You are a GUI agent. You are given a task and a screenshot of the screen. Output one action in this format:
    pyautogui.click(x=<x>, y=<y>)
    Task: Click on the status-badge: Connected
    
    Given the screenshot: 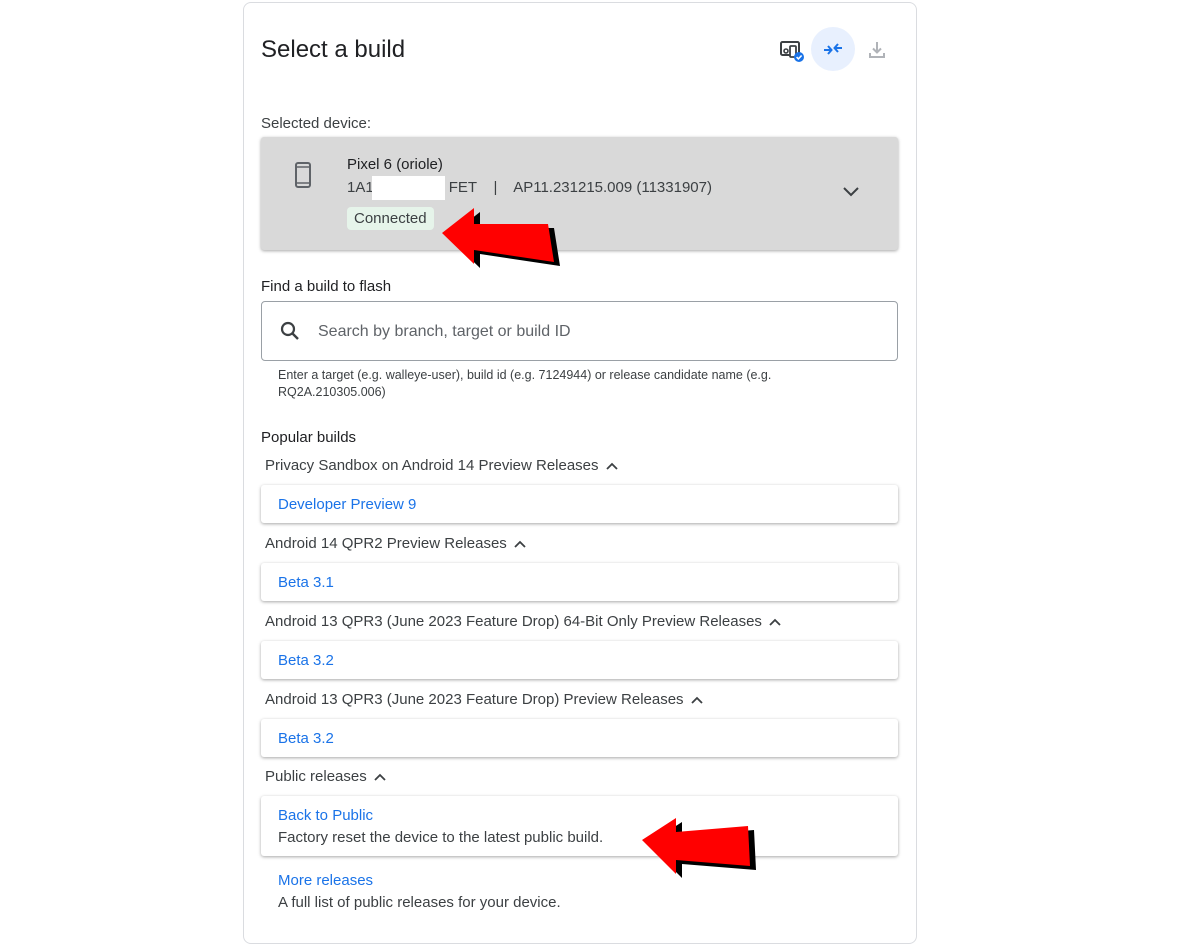 What is the action you would take?
    pyautogui.click(x=390, y=218)
    